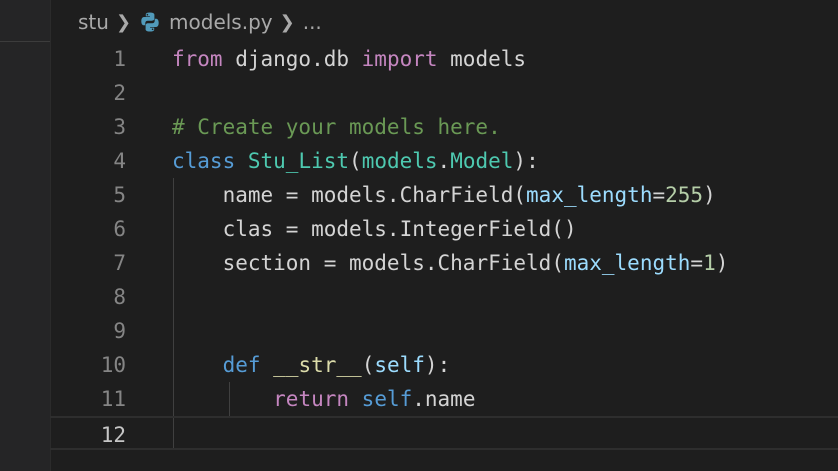  I want to click on code-text: clas = models.IntegerField(), so click(374, 229).